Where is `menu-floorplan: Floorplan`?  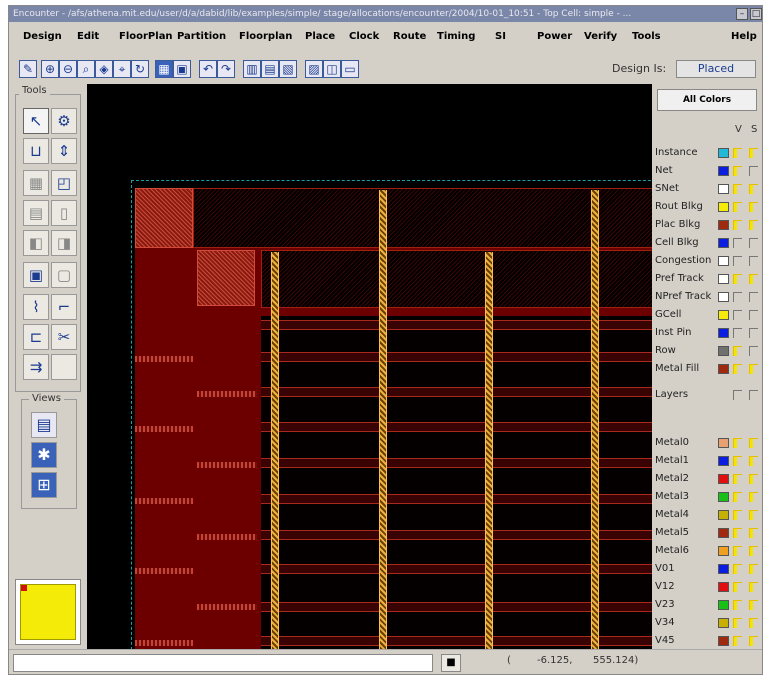 menu-floorplan: Floorplan is located at coordinates (265, 36).